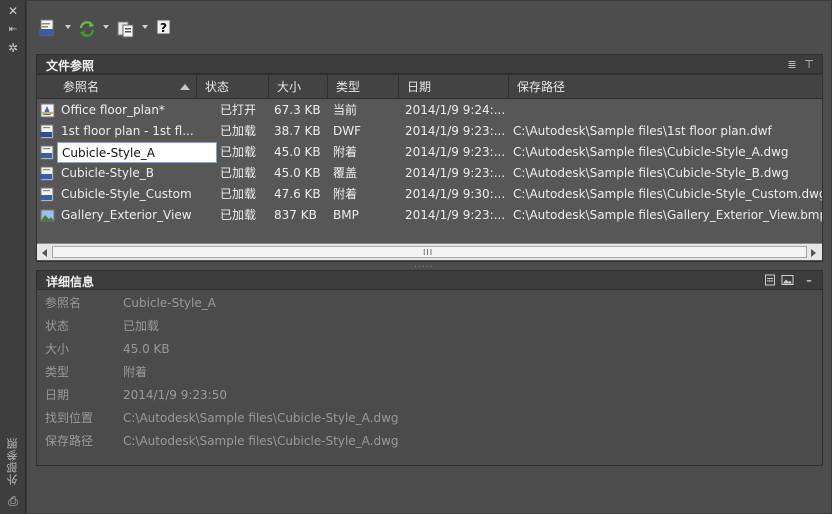 This screenshot has height=514, width=832. Describe the element at coordinates (809, 65) in the screenshot. I see `tree-view-icon: ⊤` at that location.